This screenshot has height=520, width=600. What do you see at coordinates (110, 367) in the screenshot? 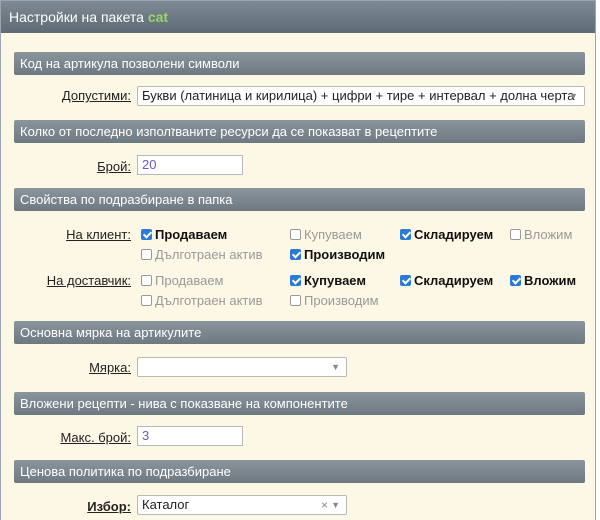
I see `measure-label: Мярка:` at bounding box center [110, 367].